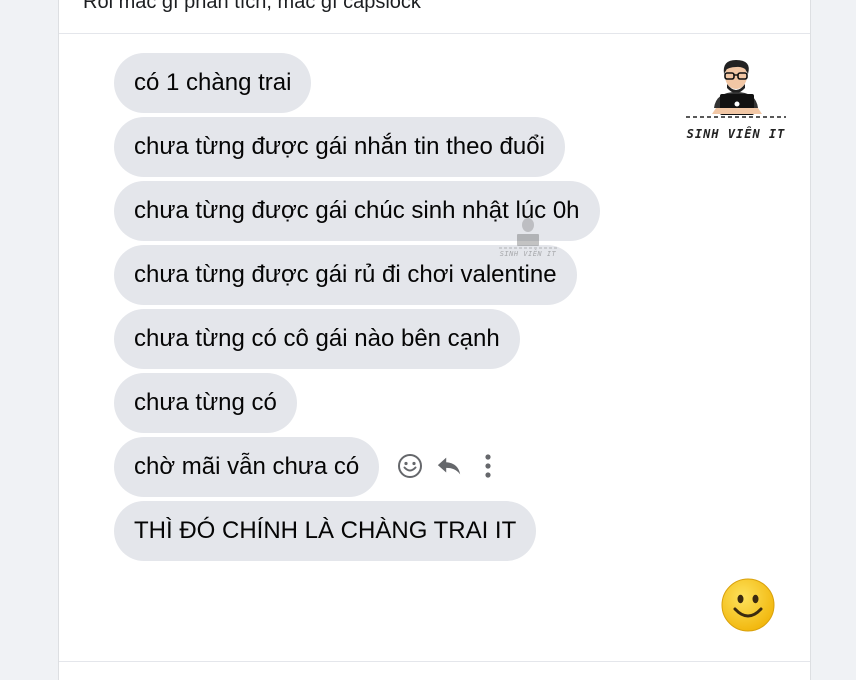 This screenshot has width=856, height=680. Describe the element at coordinates (449, 466) in the screenshot. I see `reply-icon` at that location.